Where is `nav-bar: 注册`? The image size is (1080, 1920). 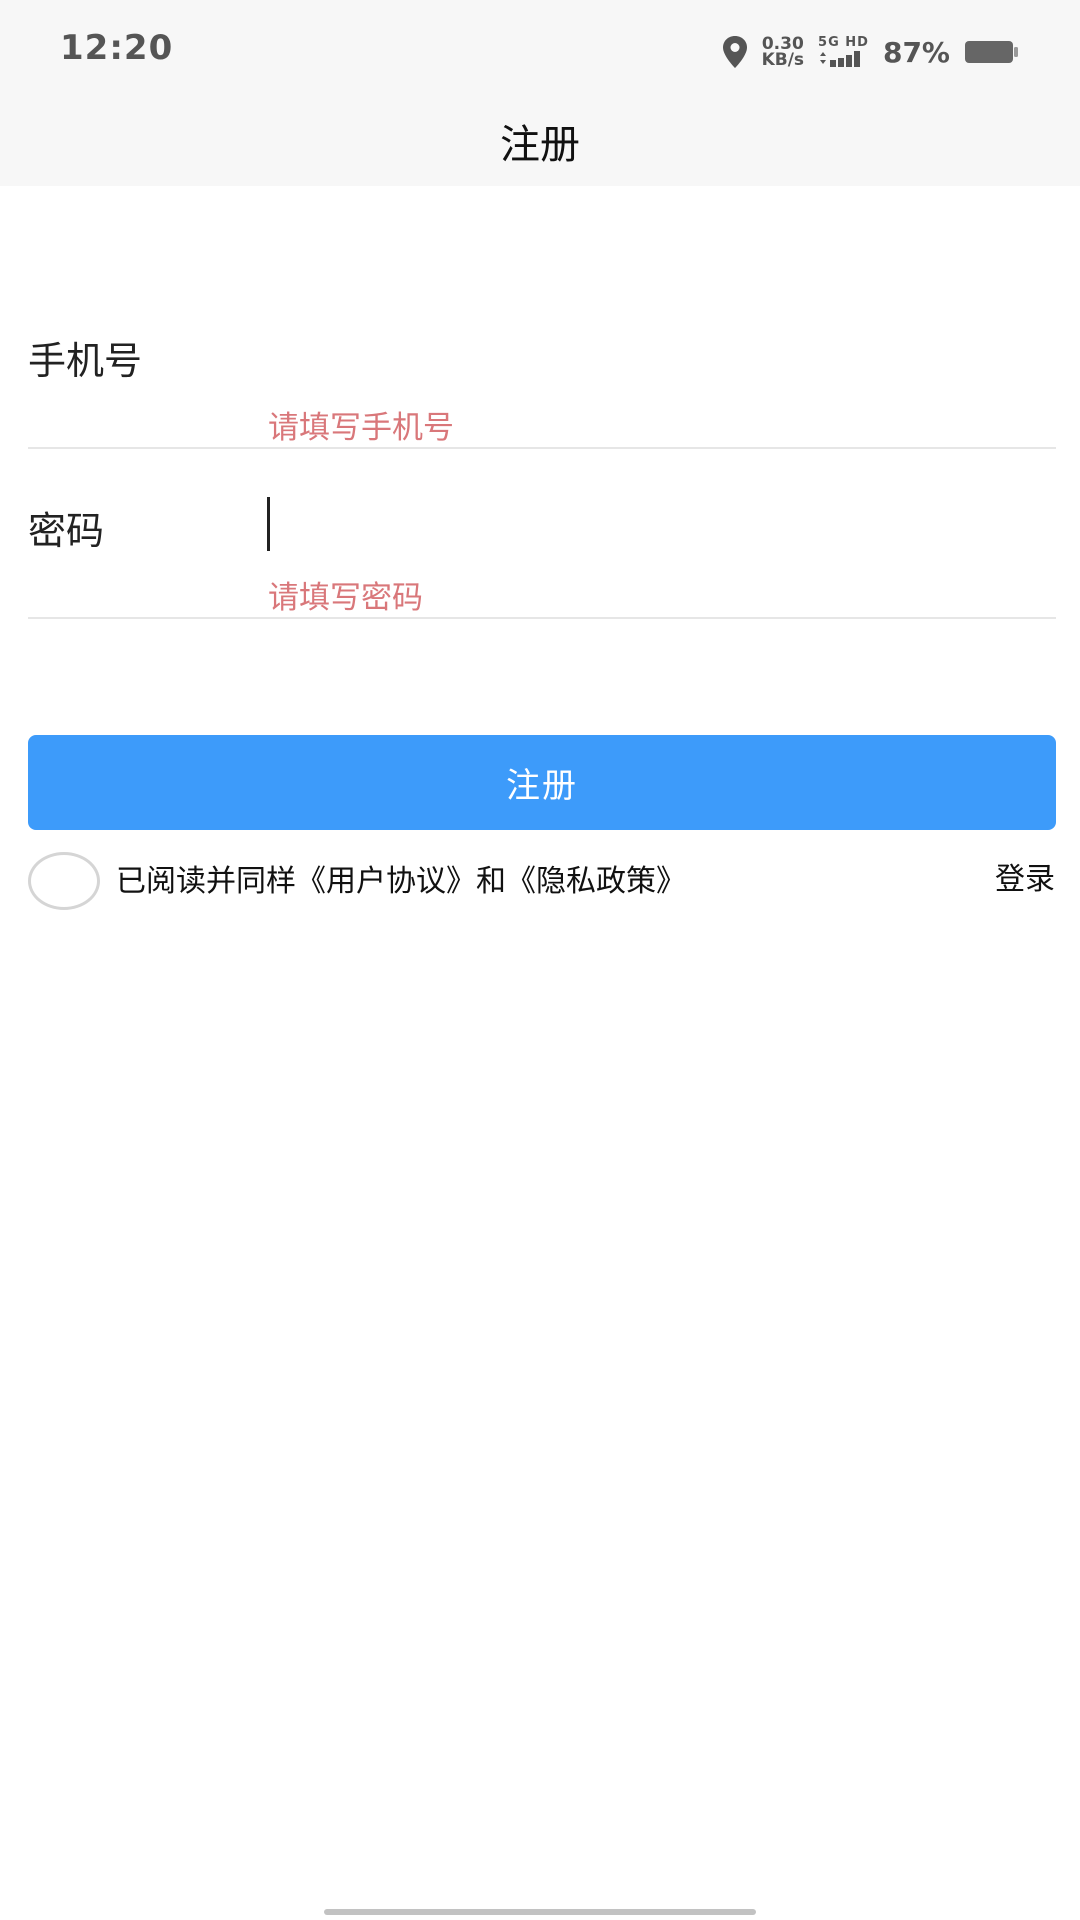
nav-bar: 注册 is located at coordinates (540, 143).